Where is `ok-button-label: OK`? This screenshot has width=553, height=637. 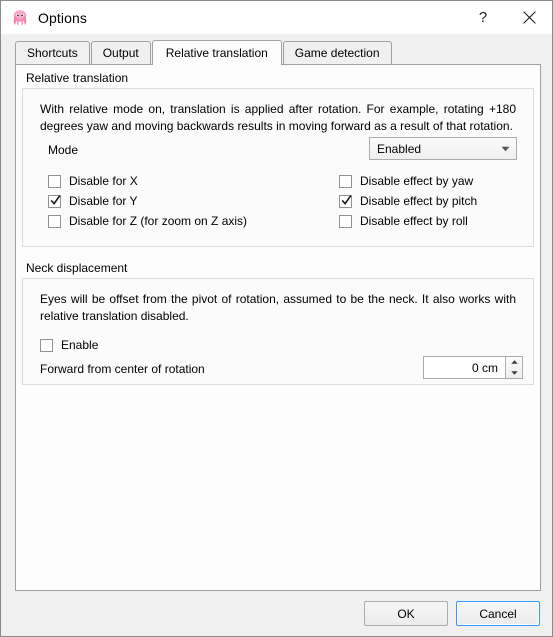
ok-button-label: OK is located at coordinates (406, 613).